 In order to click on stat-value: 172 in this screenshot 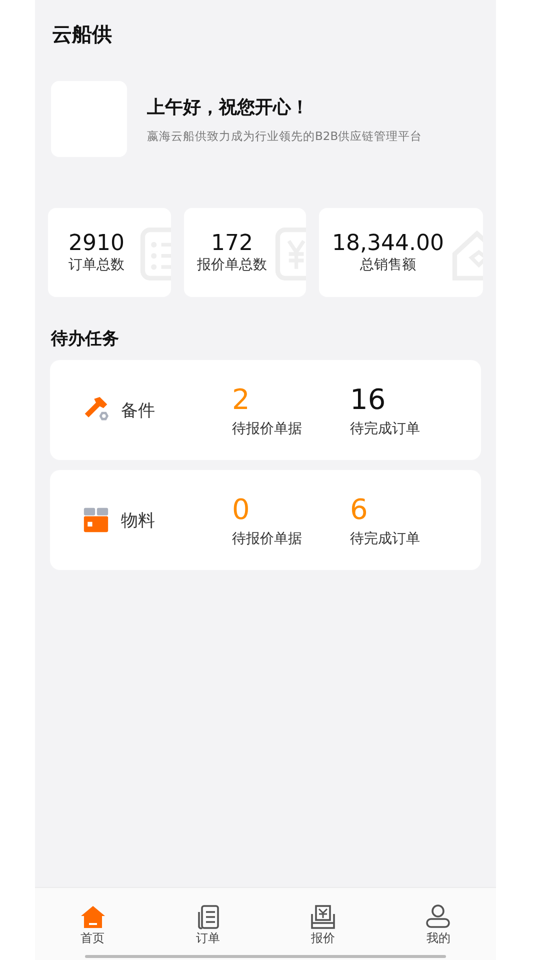, I will do `click(232, 244)`.